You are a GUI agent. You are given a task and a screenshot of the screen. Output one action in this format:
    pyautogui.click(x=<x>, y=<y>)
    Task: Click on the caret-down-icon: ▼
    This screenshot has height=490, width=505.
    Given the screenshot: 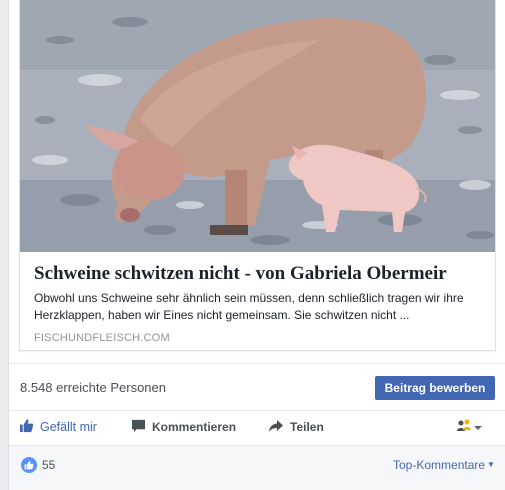 What is the action you would take?
    pyautogui.click(x=491, y=464)
    